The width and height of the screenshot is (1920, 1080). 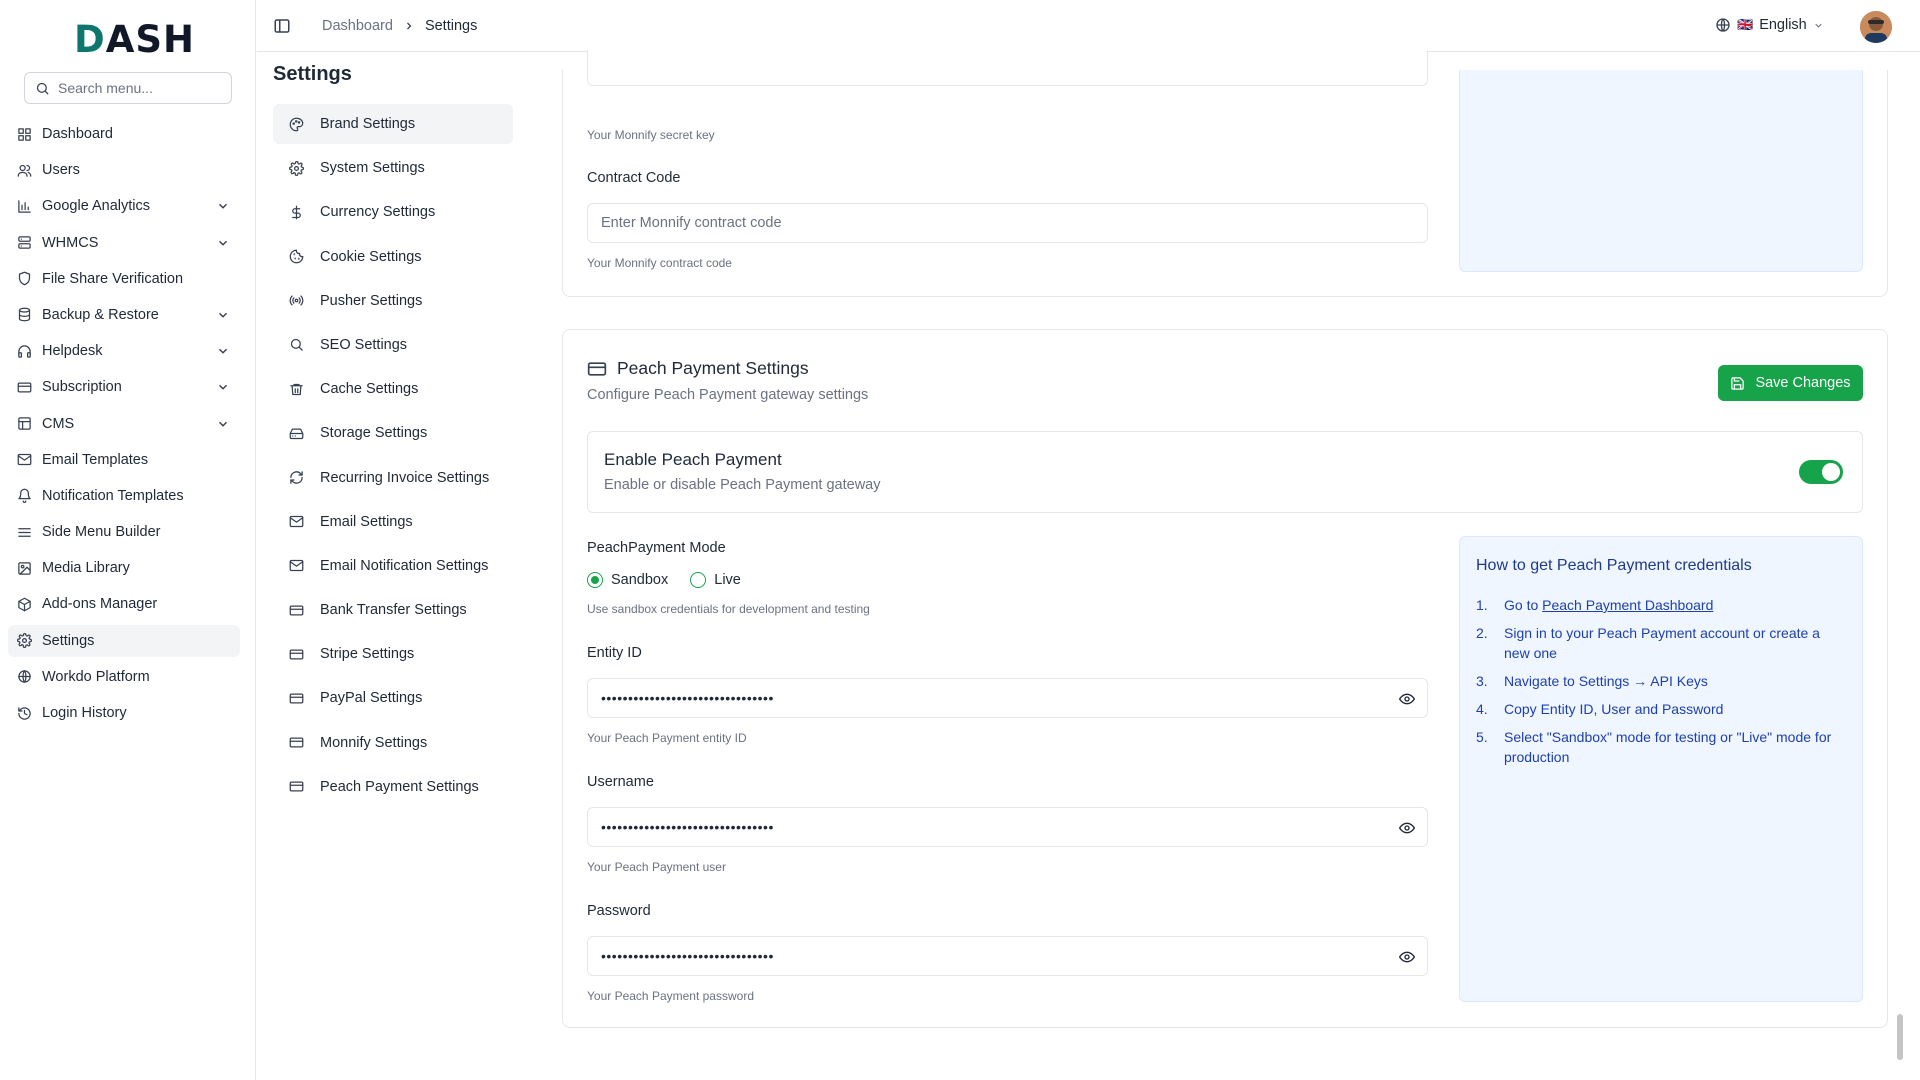 What do you see at coordinates (698, 580) in the screenshot?
I see `radio-live-dot` at bounding box center [698, 580].